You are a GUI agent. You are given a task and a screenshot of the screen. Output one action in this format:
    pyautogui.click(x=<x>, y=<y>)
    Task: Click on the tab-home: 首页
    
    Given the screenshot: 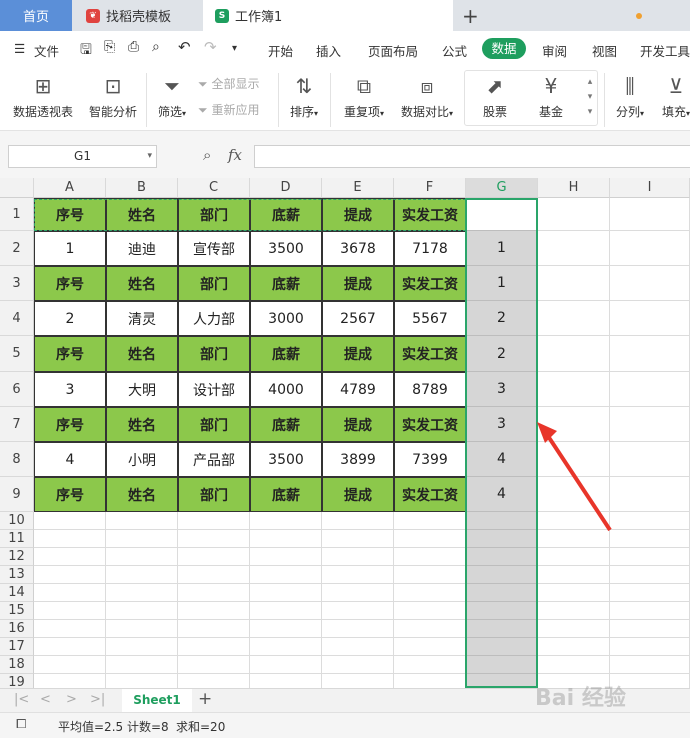 What is the action you would take?
    pyautogui.click(x=36, y=15)
    